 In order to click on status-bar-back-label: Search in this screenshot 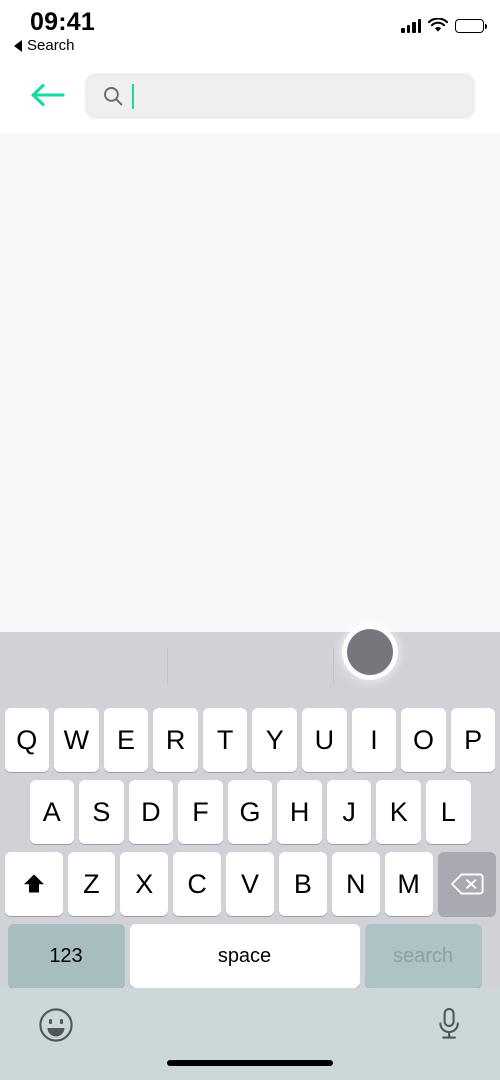, I will do `click(51, 45)`.